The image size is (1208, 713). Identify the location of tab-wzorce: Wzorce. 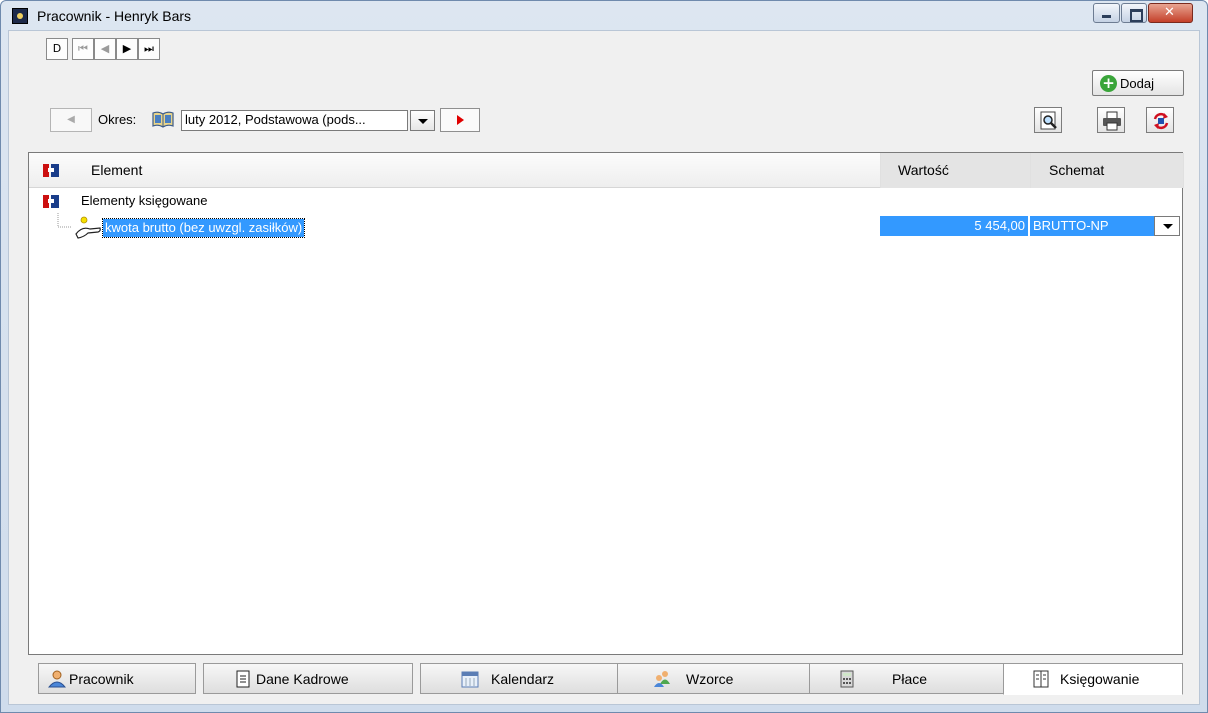
(717, 678).